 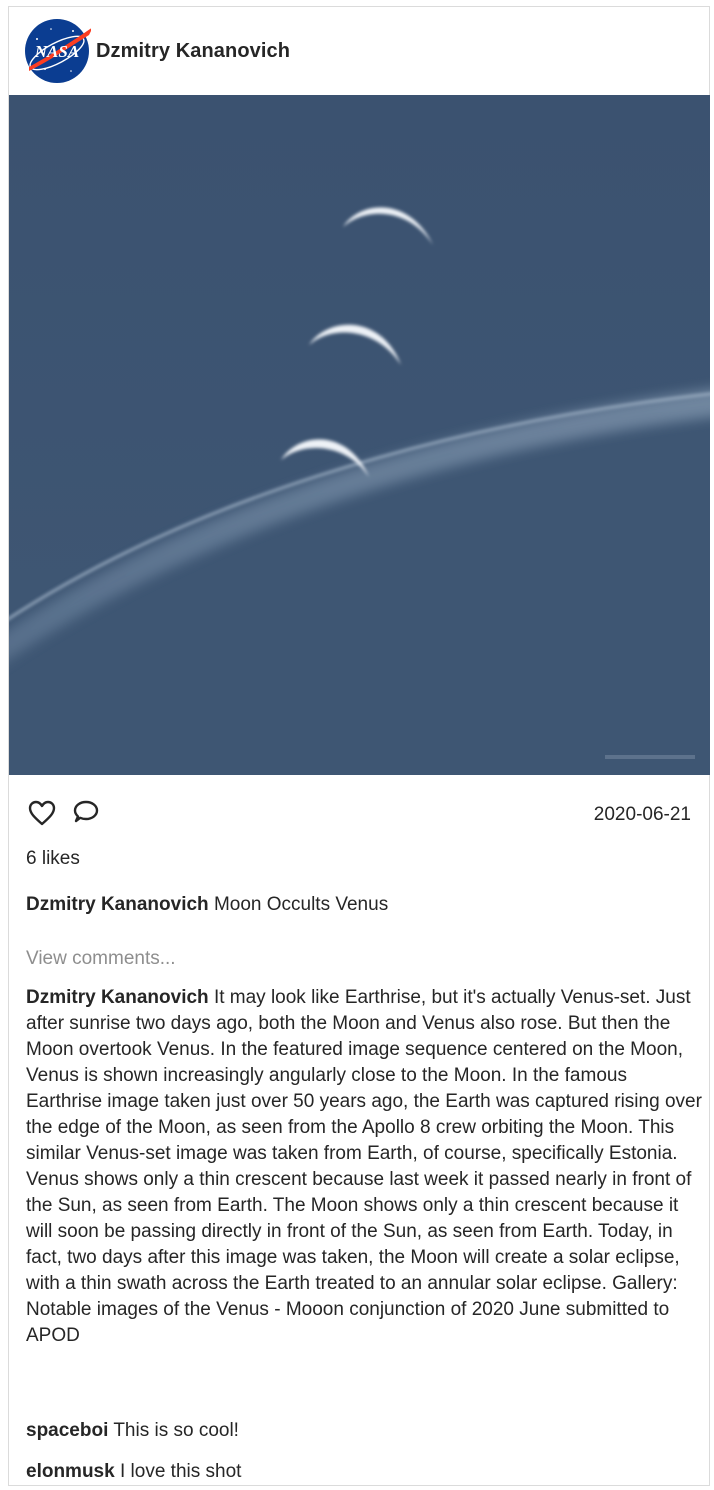 I want to click on nasa-logo-text: NASA, so click(x=56, y=51).